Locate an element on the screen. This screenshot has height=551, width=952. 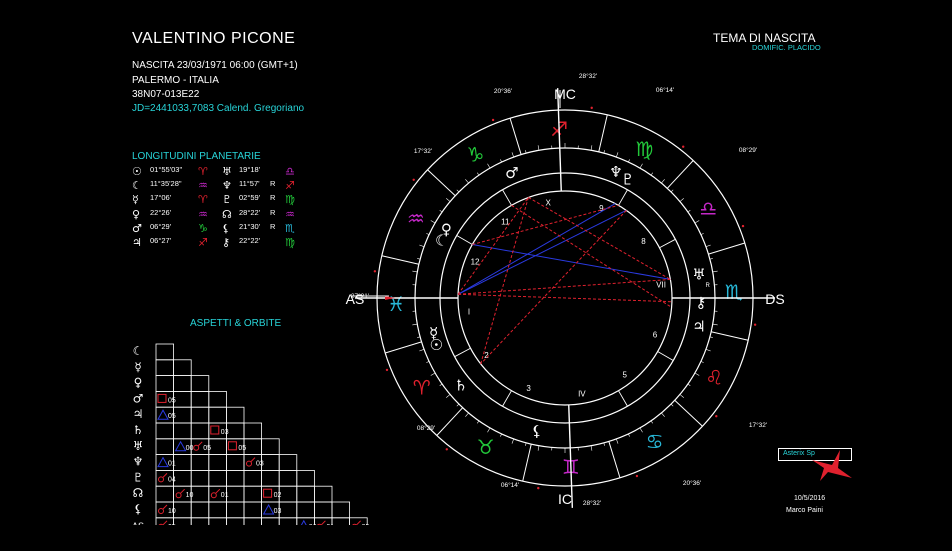
leo-icon: ♌ is located at coordinates (714, 377).